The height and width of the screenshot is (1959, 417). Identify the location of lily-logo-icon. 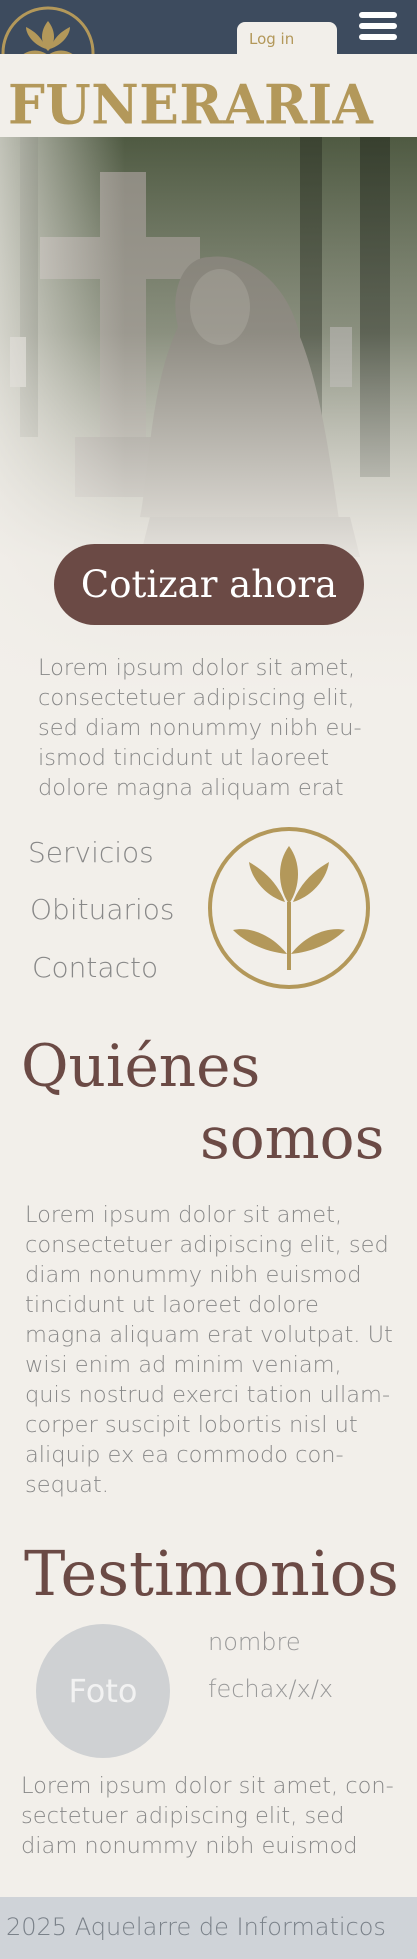
(48, 29).